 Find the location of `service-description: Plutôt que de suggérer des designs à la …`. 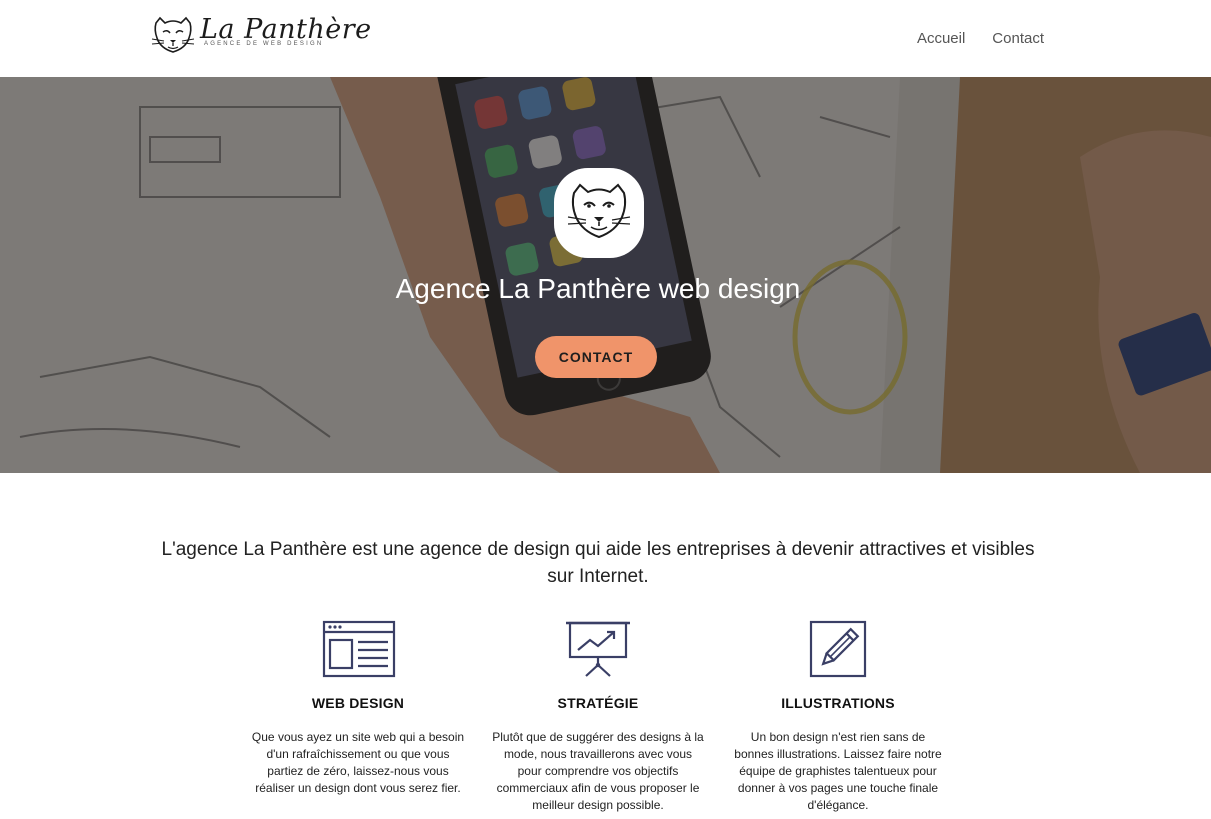

service-description: Plutôt que de suggérer des designs à la … is located at coordinates (598, 771).